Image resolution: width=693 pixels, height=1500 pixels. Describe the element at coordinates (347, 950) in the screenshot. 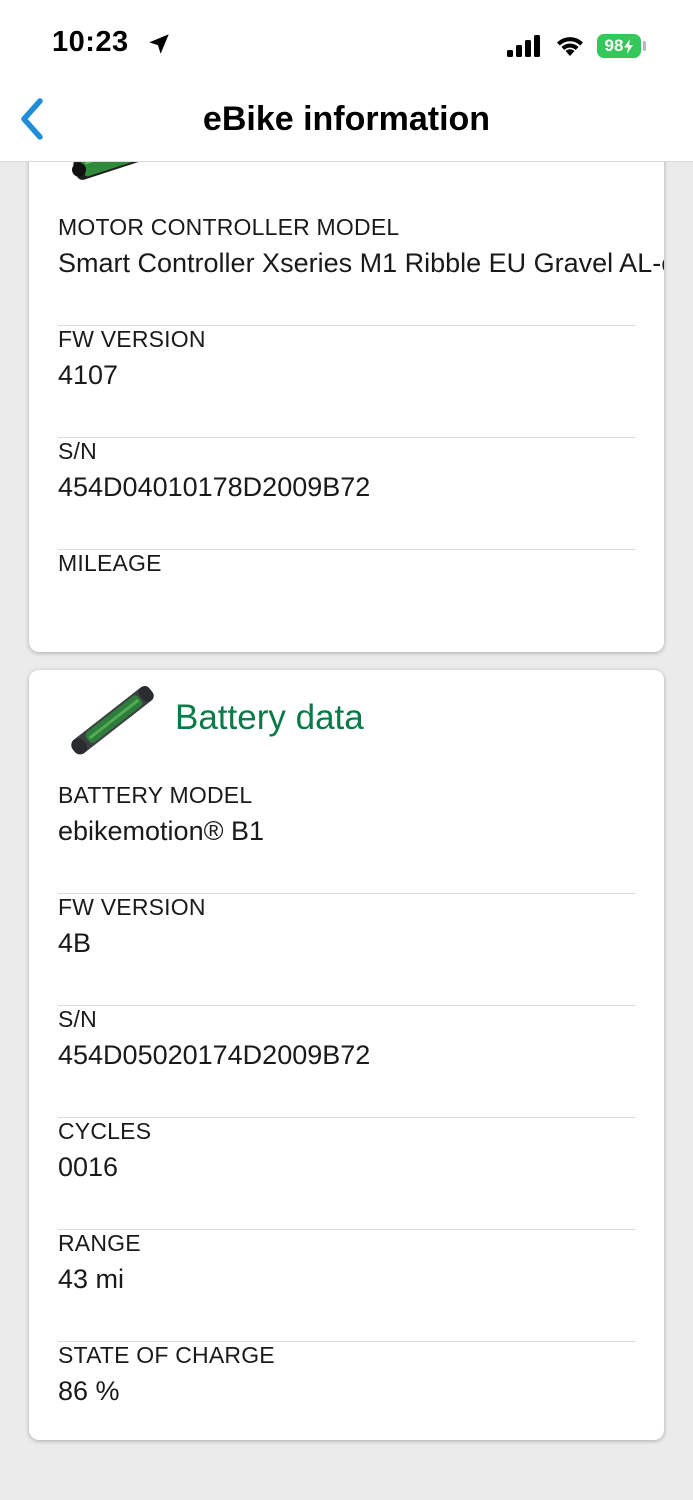

I see `field-battery-fw-version: FW VERSION 4B` at that location.